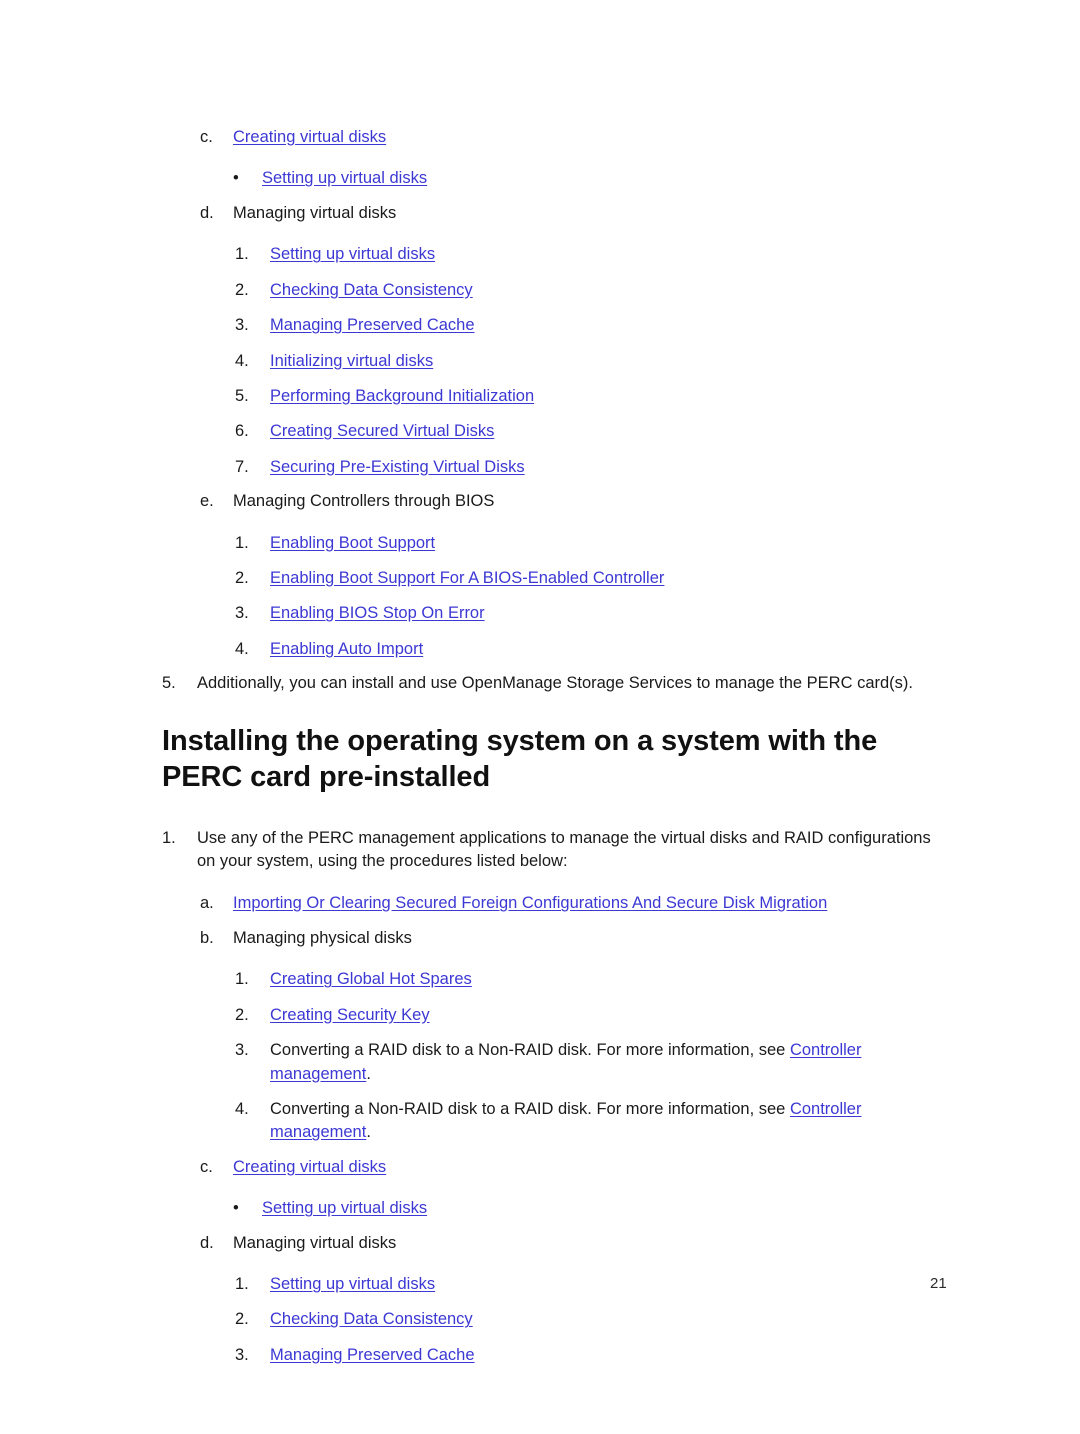  I want to click on list-item-text-suffix: ., so click(368, 1073).